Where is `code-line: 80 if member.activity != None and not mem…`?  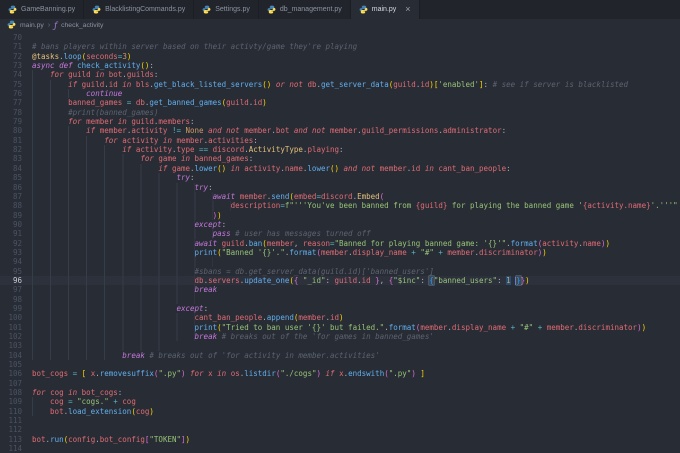
code-line: 80 if member.activity != None and not mem… is located at coordinates (340, 131).